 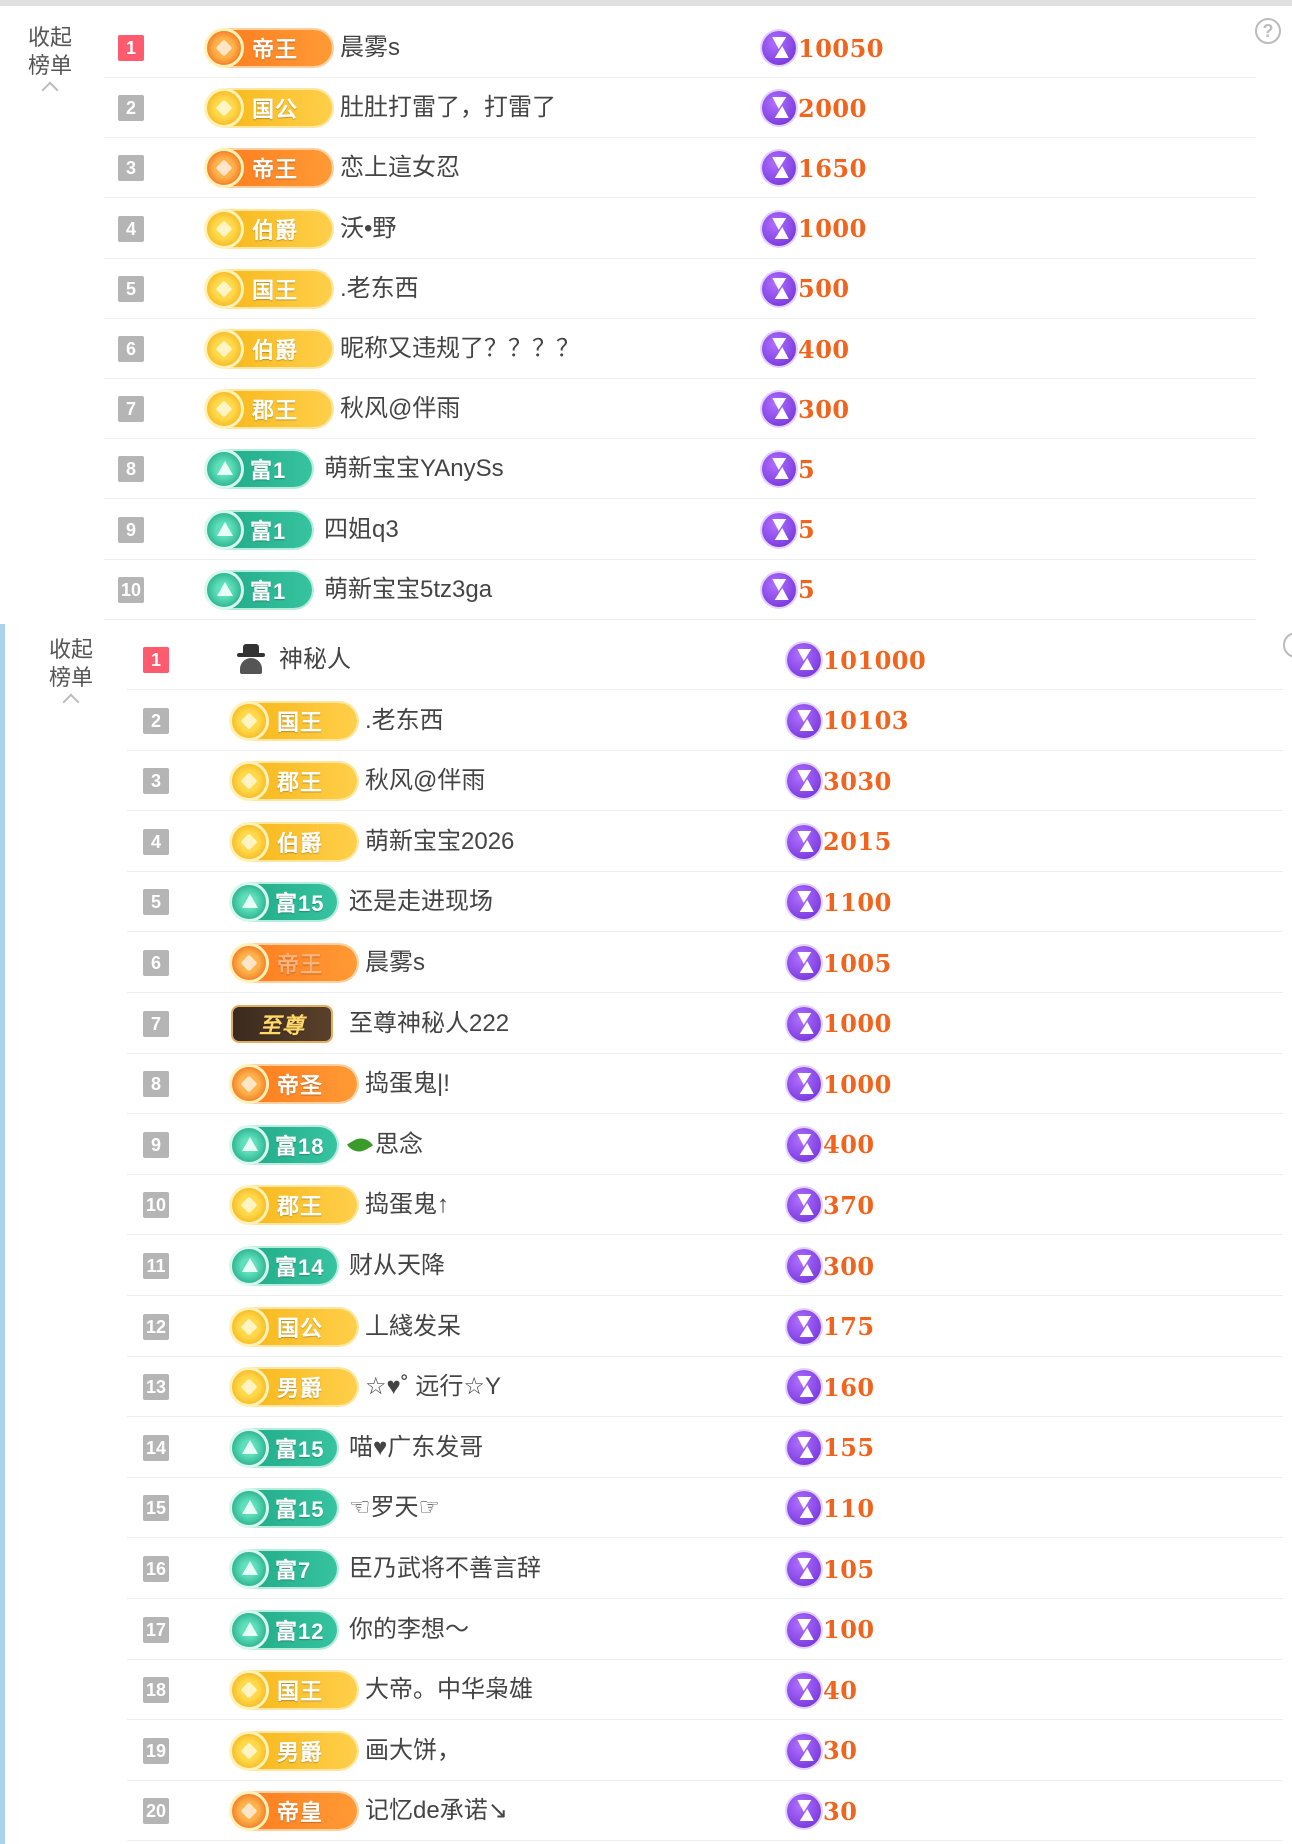 I want to click on leaderboard-row: 4 伯爵 萌新宝宝2026 2015, so click(x=705, y=842).